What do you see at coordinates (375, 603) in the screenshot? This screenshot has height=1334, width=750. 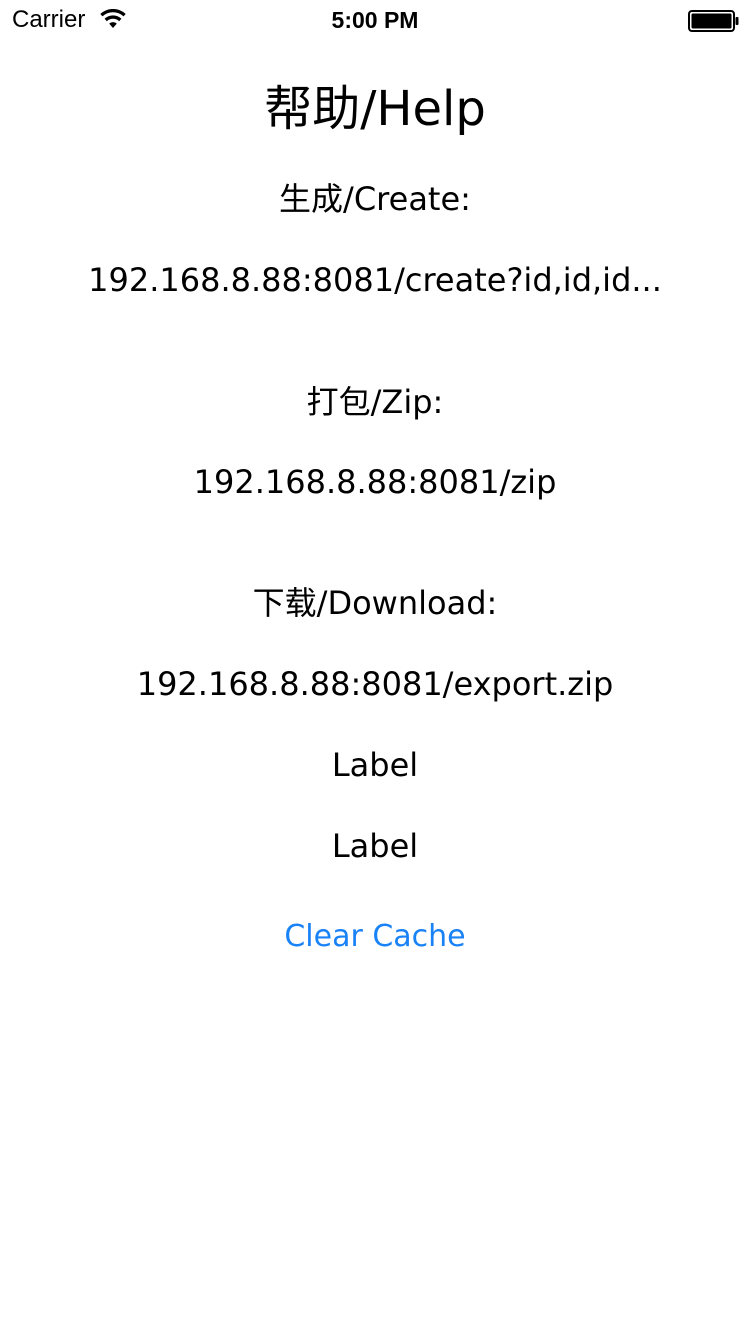 I see `download-label: 下载/Download:` at bounding box center [375, 603].